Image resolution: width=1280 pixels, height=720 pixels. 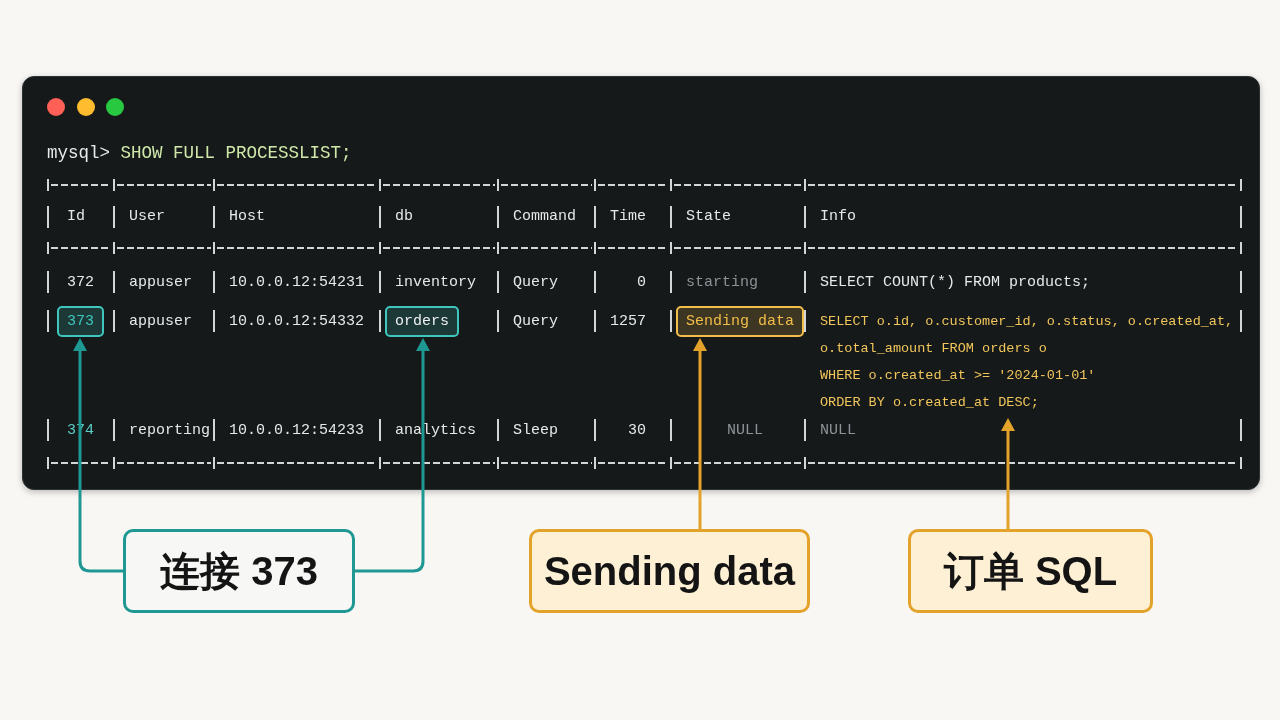 I want to click on table-cell-text: Sleep, so click(x=535, y=430).